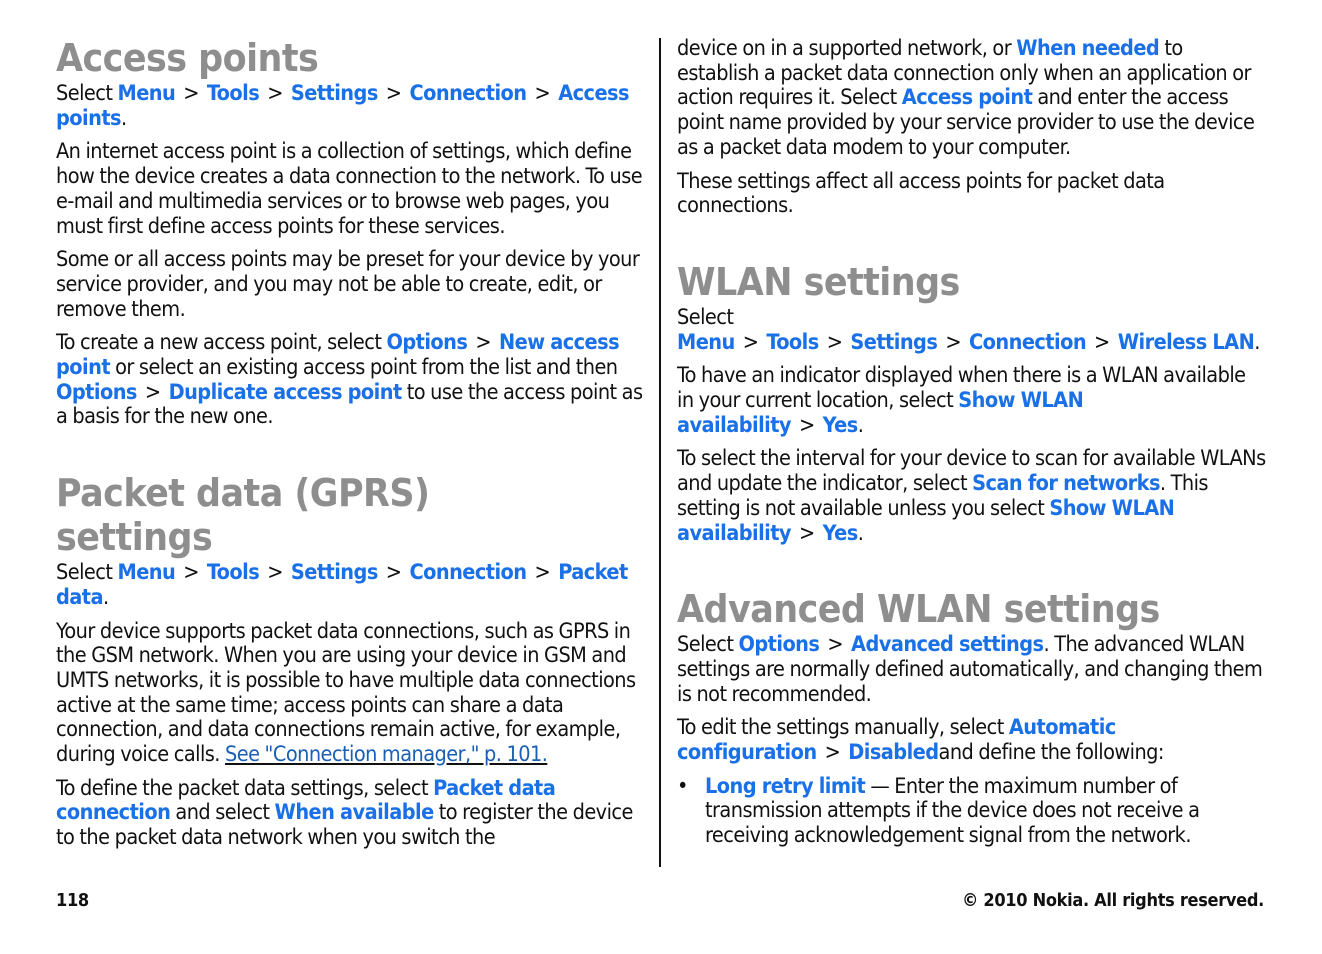 Image resolution: width=1322 pixels, height=954 pixels. I want to click on link-scan-for-networks: Scan for networks, so click(1066, 483).